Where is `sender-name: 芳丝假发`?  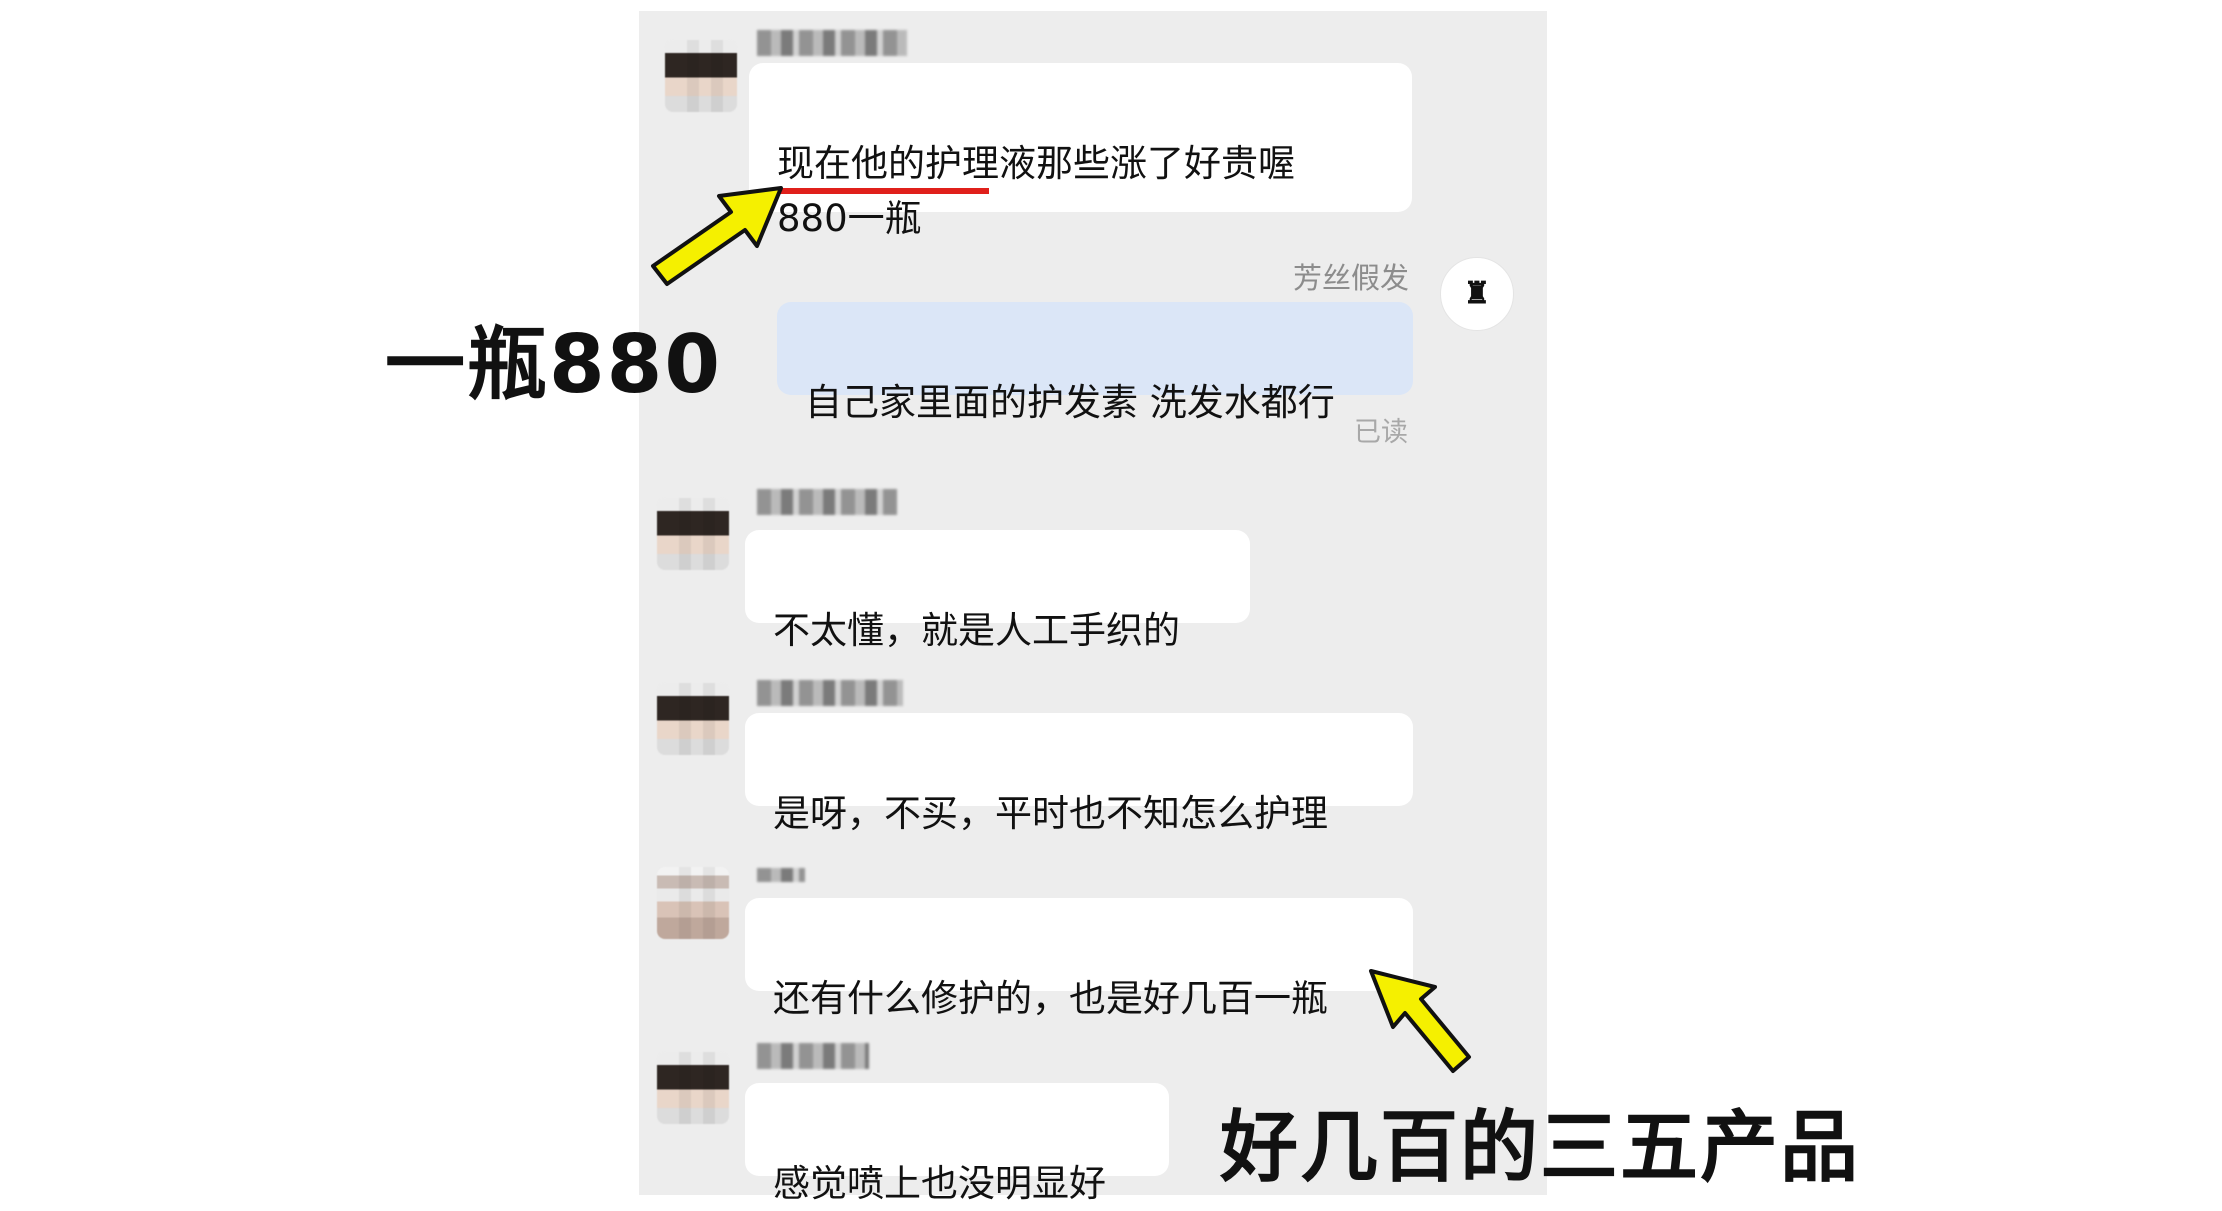
sender-name: 芳丝假发 is located at coordinates (1351, 278).